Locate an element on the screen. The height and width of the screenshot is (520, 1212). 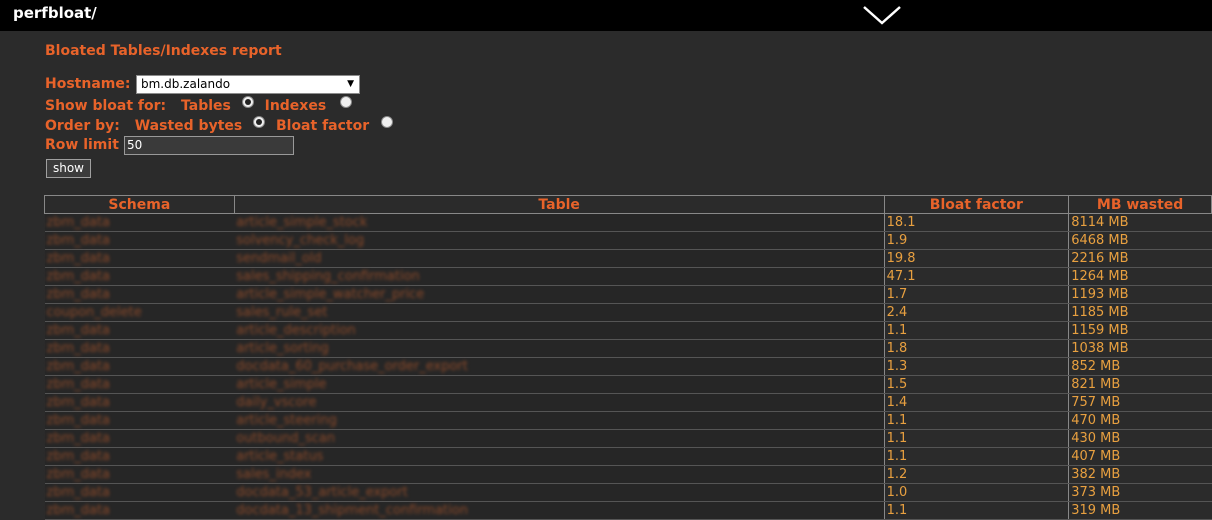
mb-wasted-cell: 430 MB is located at coordinates (1140, 438).